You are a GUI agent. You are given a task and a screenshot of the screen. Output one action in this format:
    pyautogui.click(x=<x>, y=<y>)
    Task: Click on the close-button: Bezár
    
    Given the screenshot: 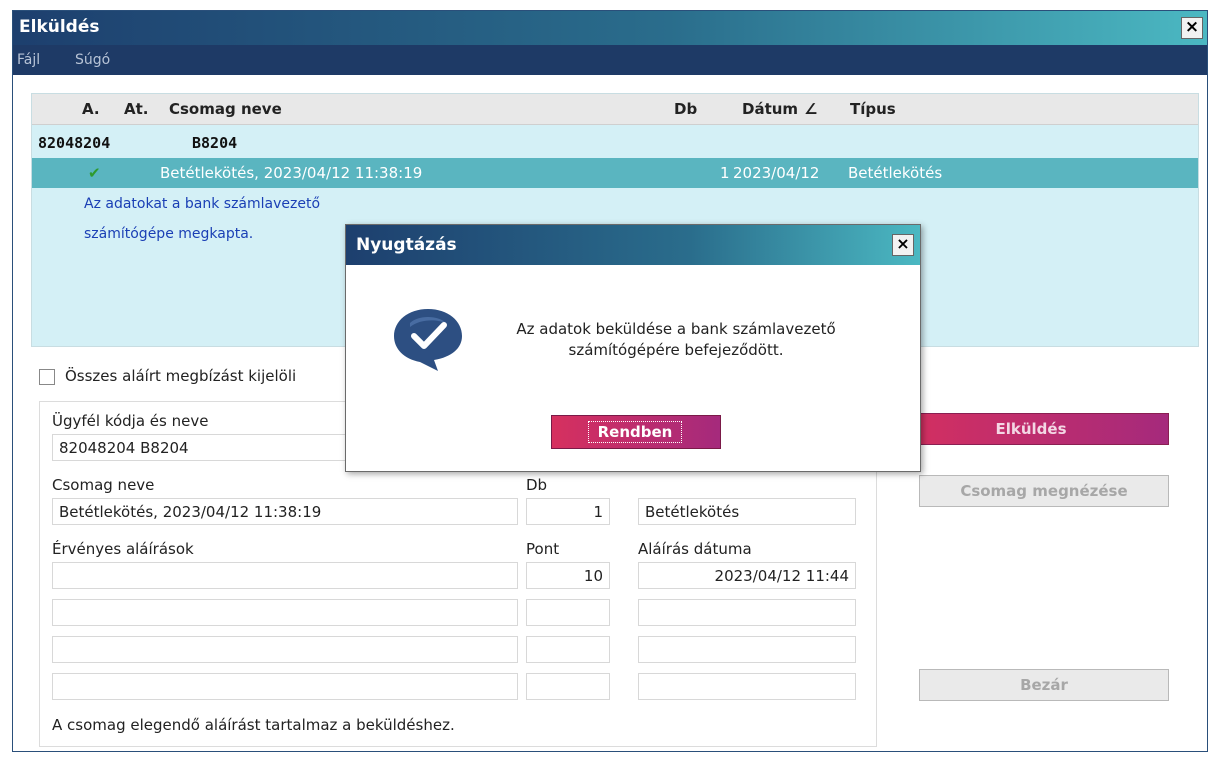 What is the action you would take?
    pyautogui.click(x=1044, y=685)
    